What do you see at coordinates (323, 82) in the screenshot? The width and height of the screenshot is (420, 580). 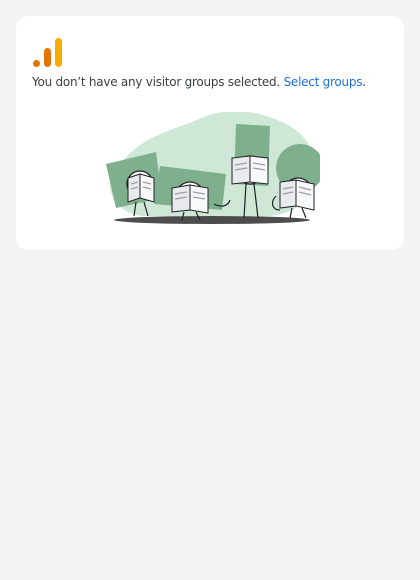 I see `select-groups-link: Select groups` at bounding box center [323, 82].